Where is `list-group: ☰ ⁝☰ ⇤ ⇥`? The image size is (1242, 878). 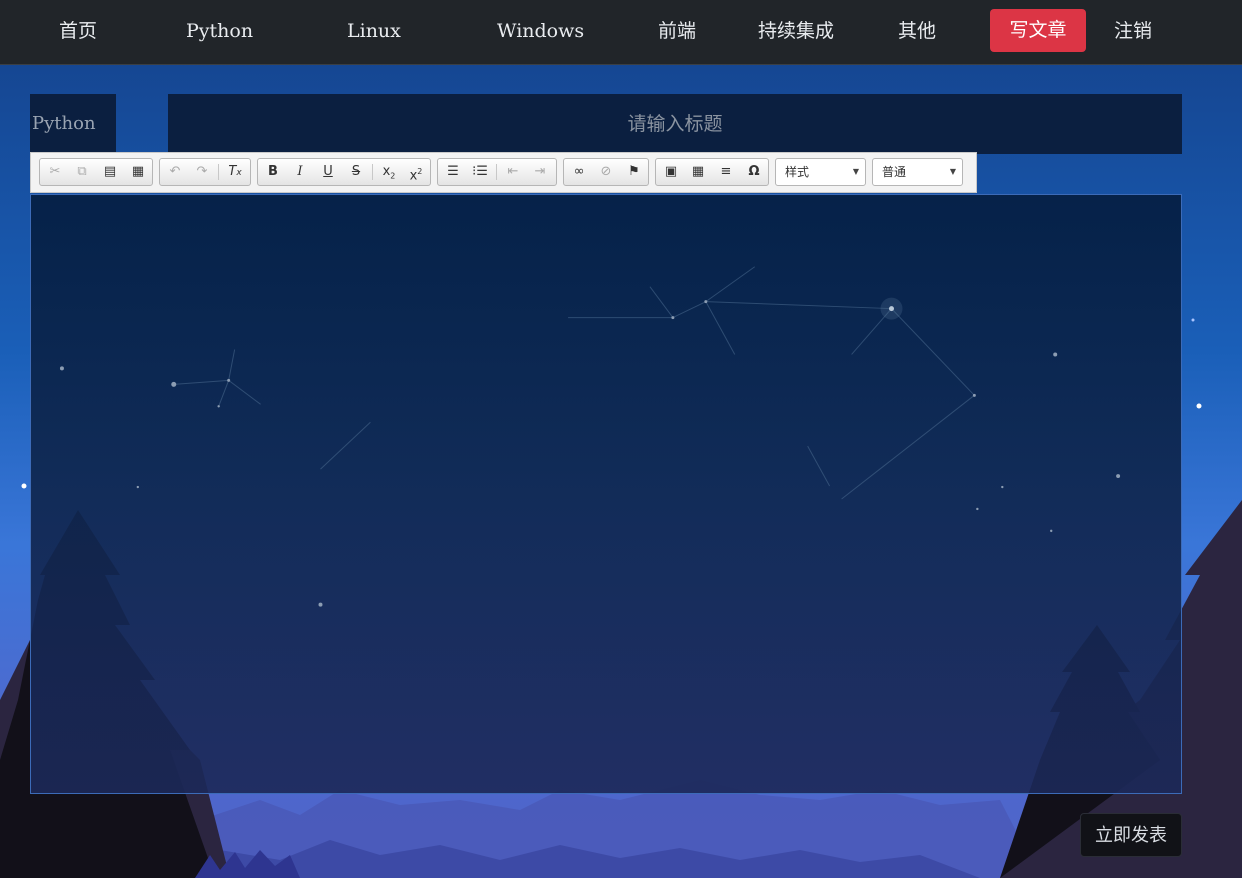
list-group: ☰ ⁝☰ ⇤ ⇥ is located at coordinates (497, 172).